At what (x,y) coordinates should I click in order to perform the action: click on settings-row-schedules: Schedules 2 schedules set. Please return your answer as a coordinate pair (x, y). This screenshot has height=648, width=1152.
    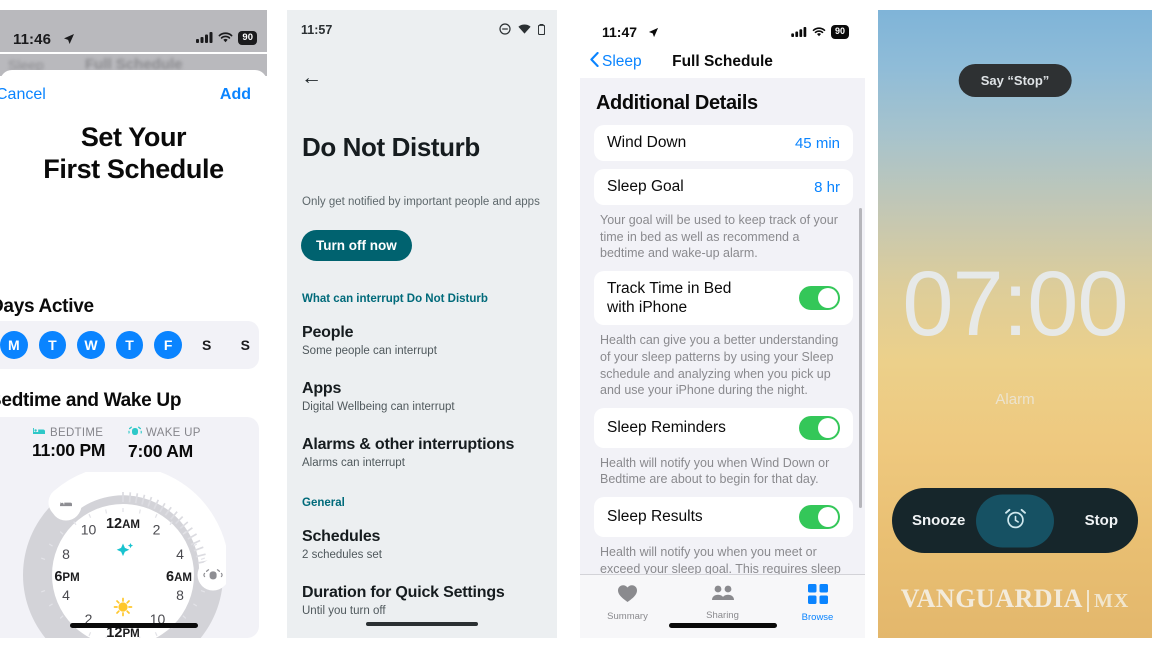
    Looking at the image, I should click on (422, 544).